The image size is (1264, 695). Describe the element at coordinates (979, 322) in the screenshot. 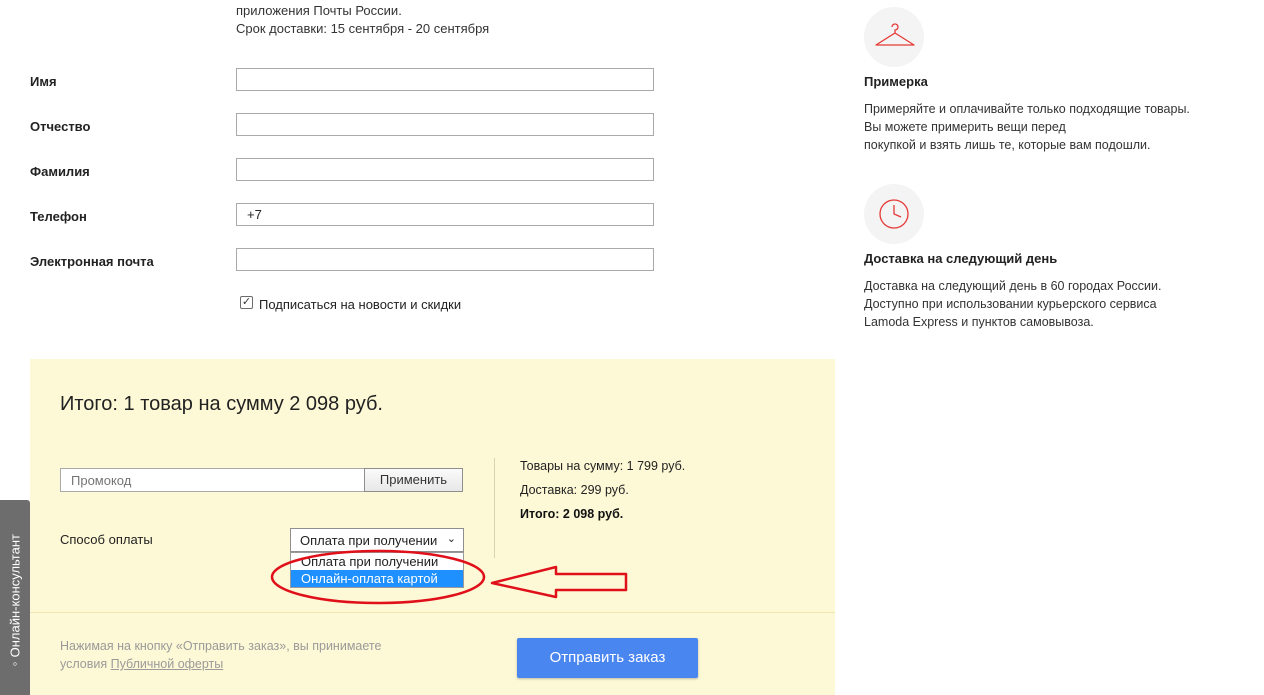

I see `next-day-text-3: Lamoda Express и пунктов самовывоза.` at that location.